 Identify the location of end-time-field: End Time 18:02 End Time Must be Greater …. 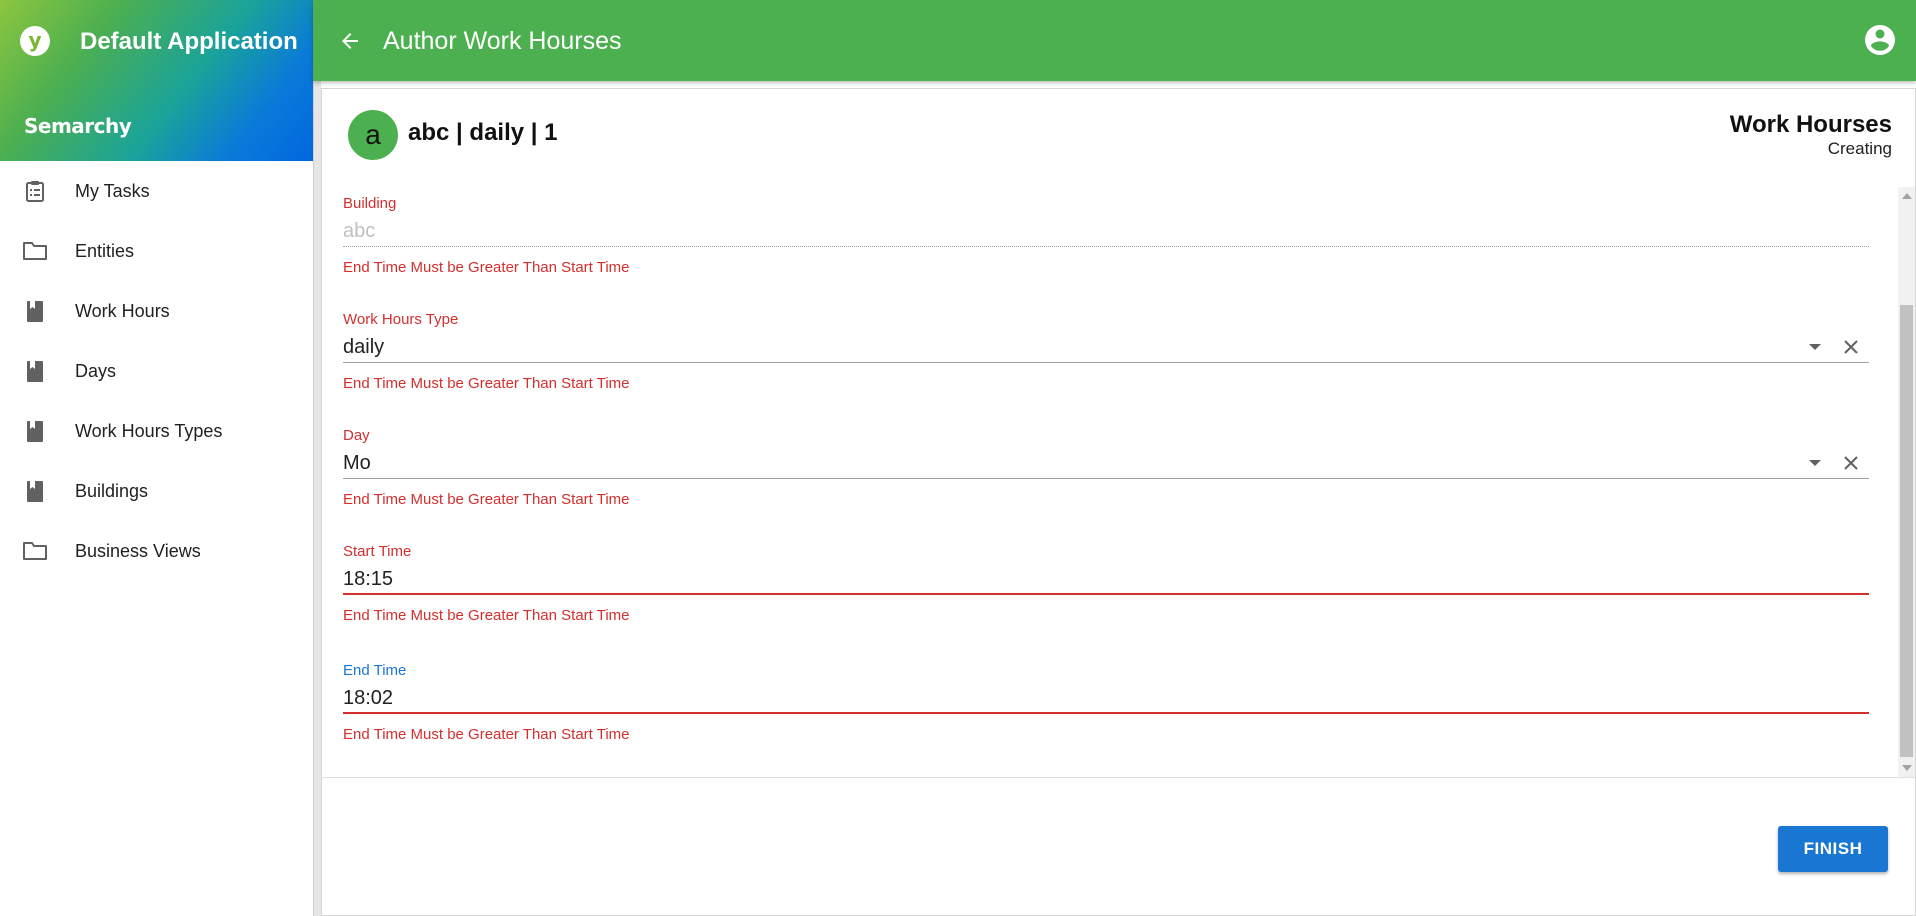
(1106, 702).